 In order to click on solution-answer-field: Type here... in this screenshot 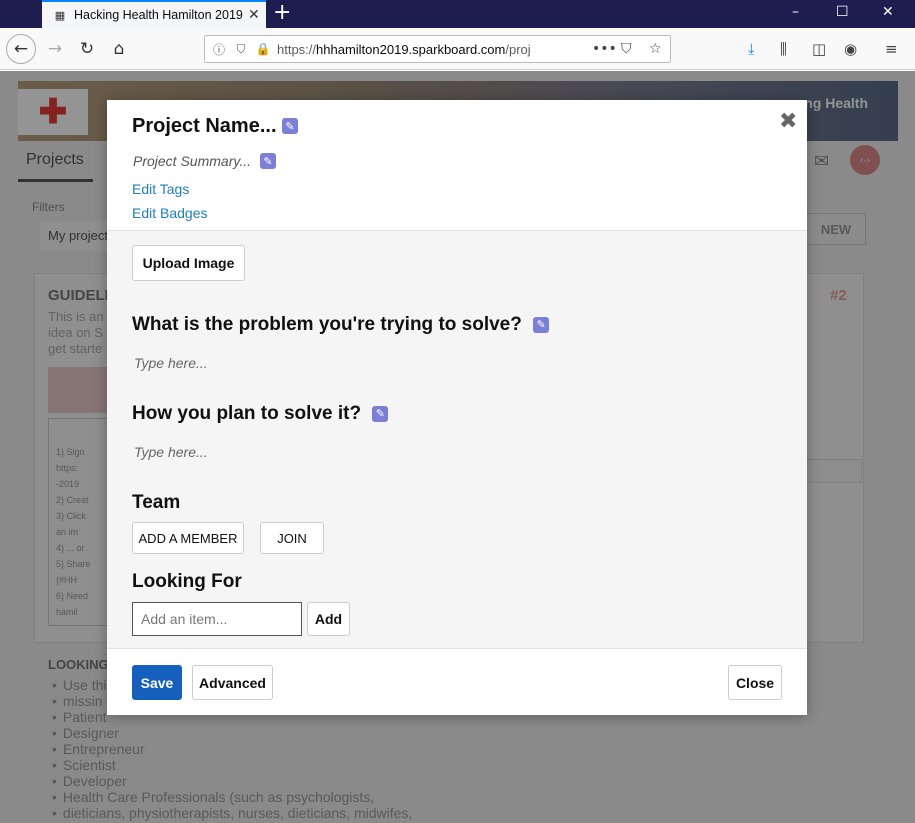, I will do `click(171, 452)`.